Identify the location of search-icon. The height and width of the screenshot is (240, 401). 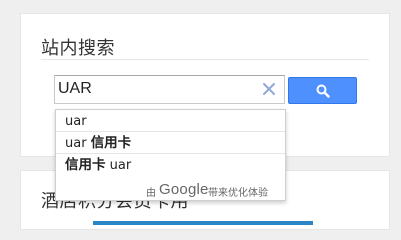
(323, 91).